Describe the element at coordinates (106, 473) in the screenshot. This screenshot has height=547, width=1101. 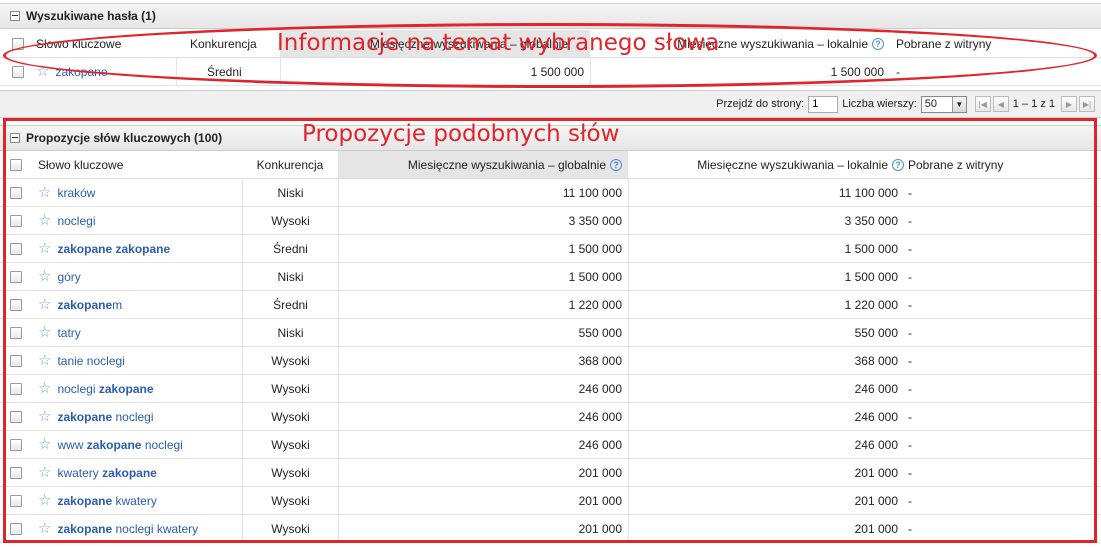
I see `keyword-link: kwatery zakopane` at that location.